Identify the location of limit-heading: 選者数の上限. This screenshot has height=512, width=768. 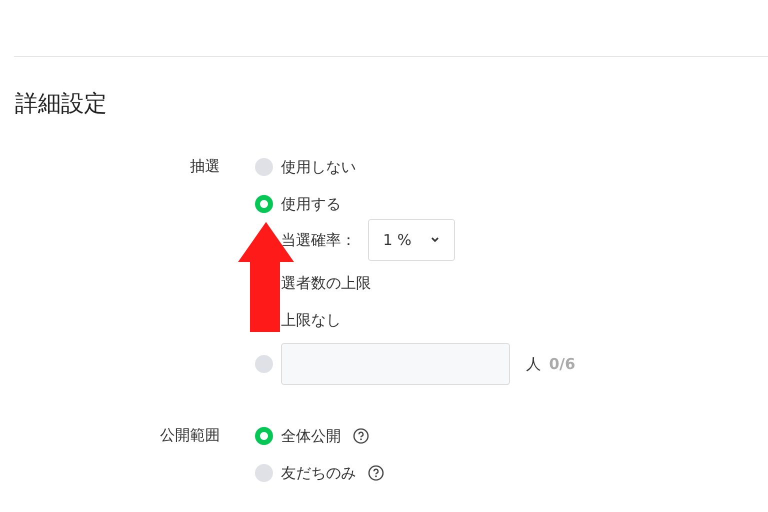
(326, 283).